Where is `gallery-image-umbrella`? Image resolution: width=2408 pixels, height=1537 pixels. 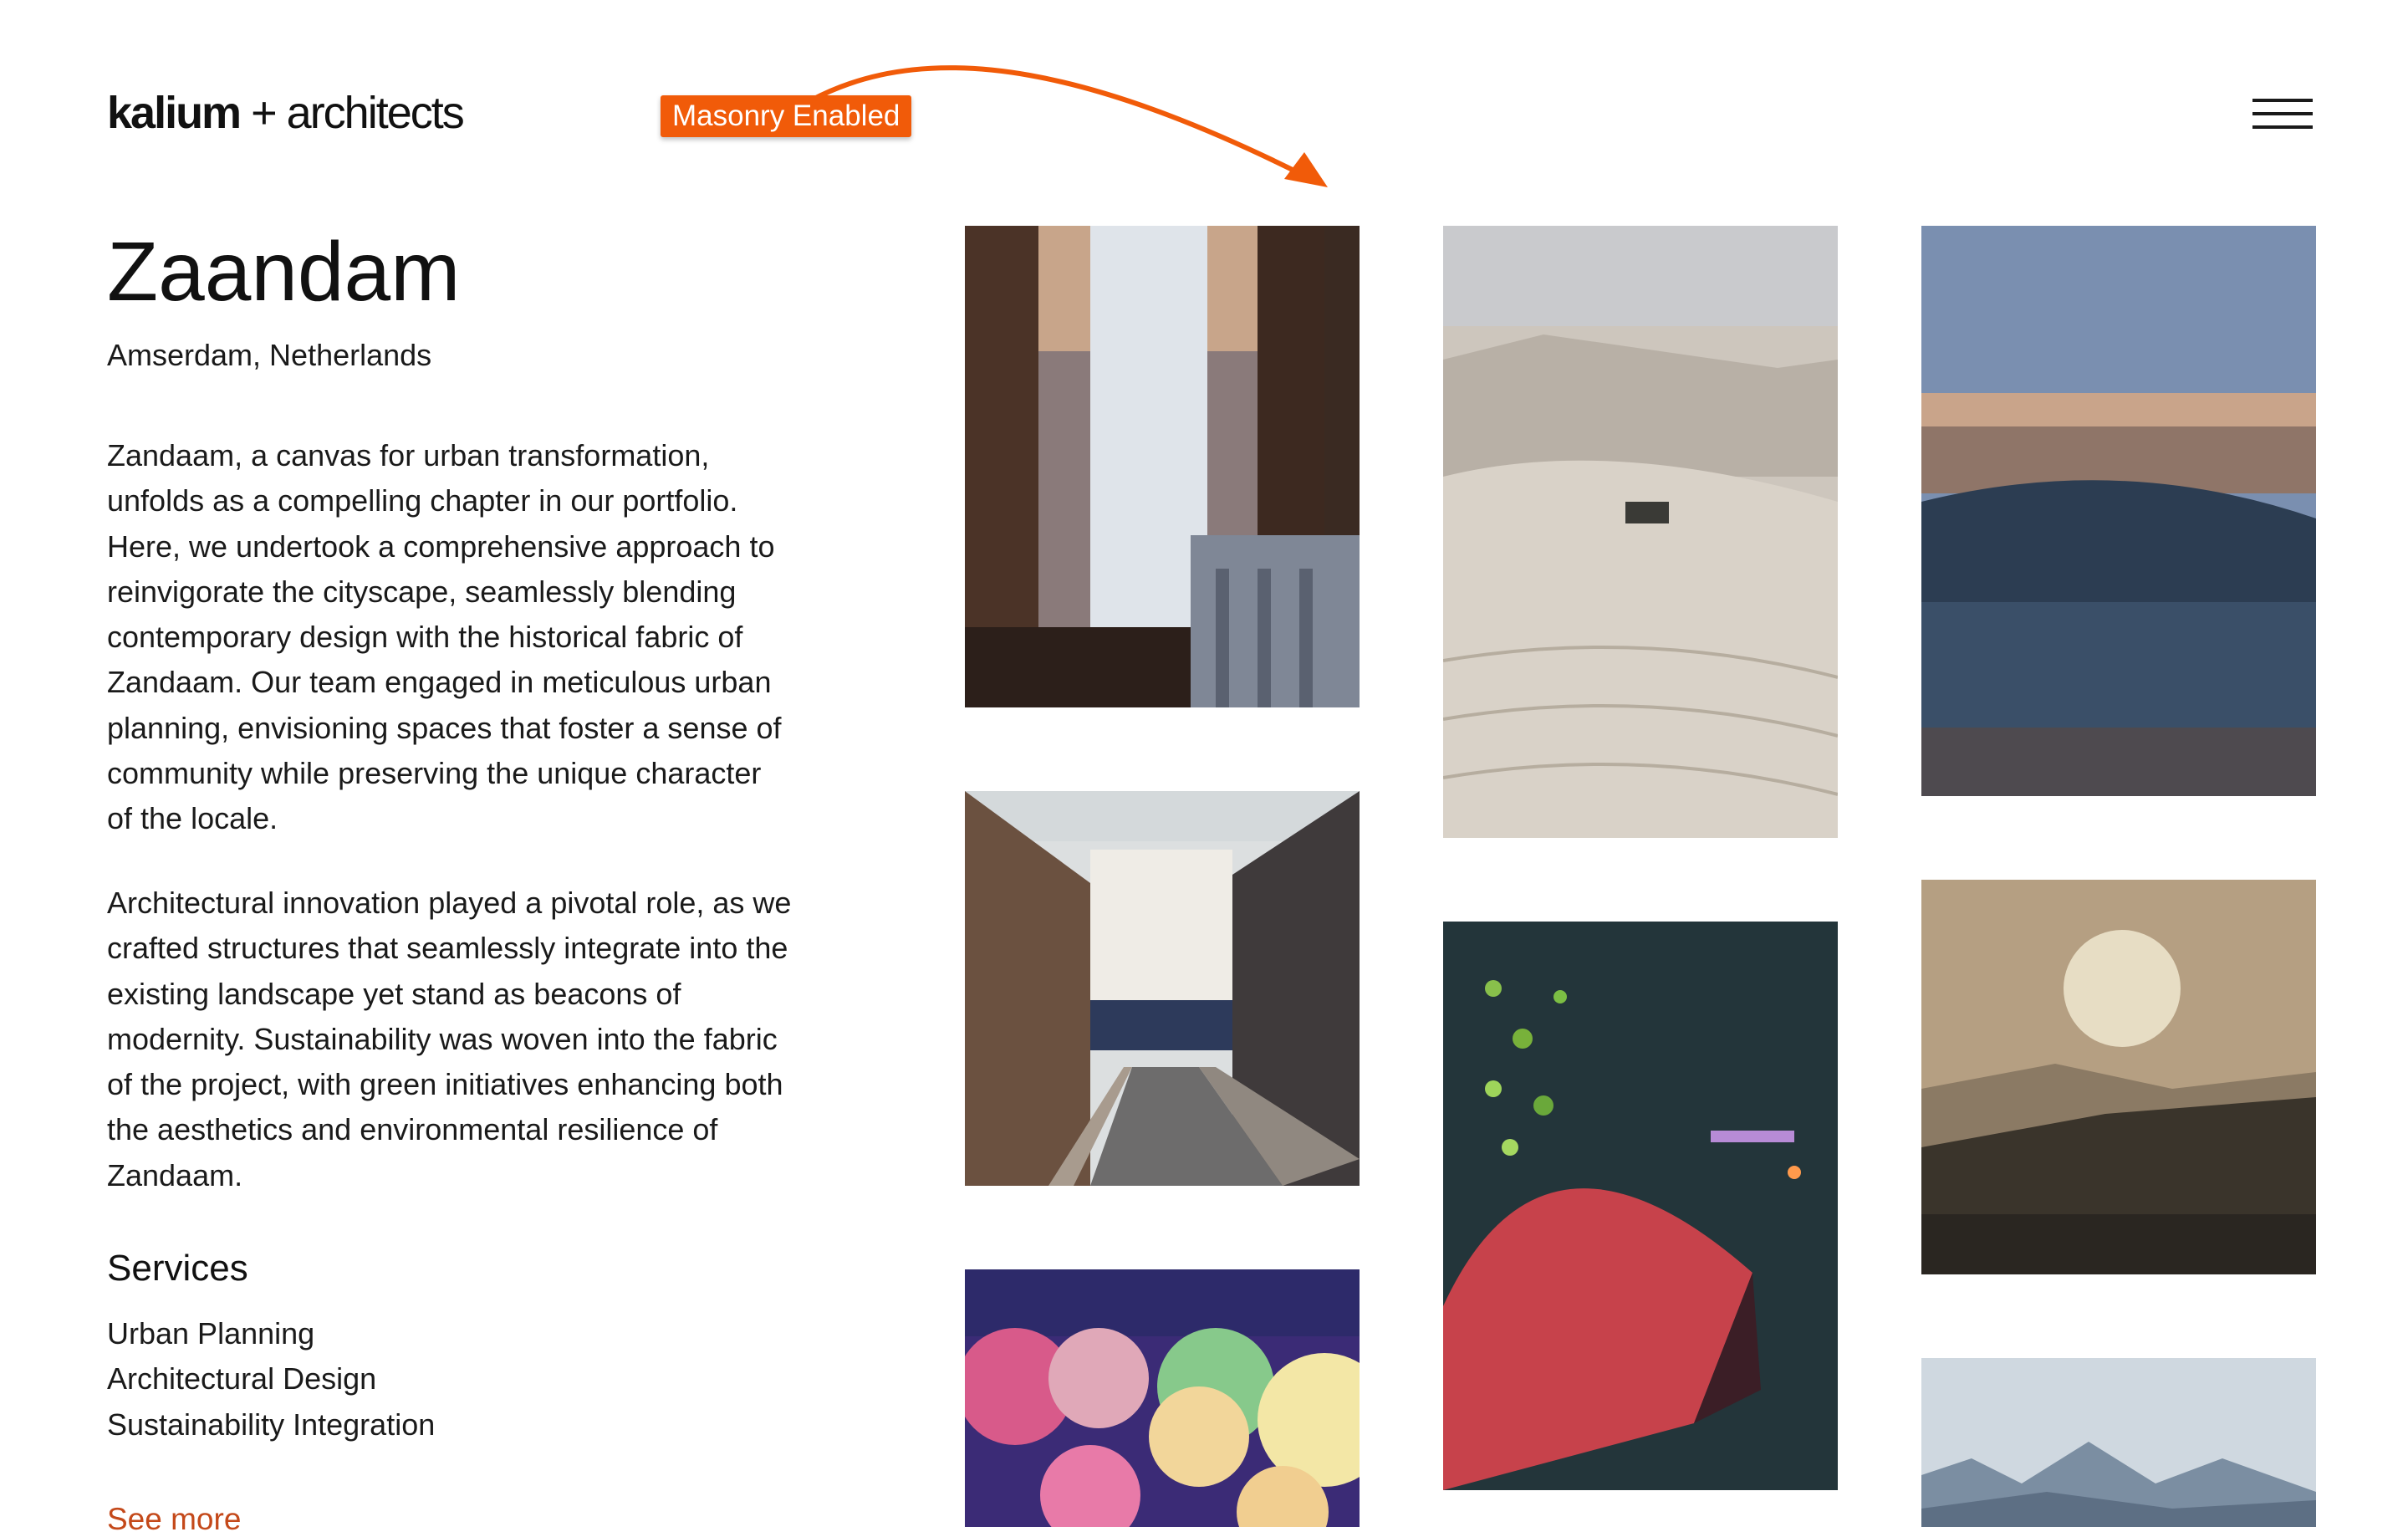 gallery-image-umbrella is located at coordinates (1641, 1206).